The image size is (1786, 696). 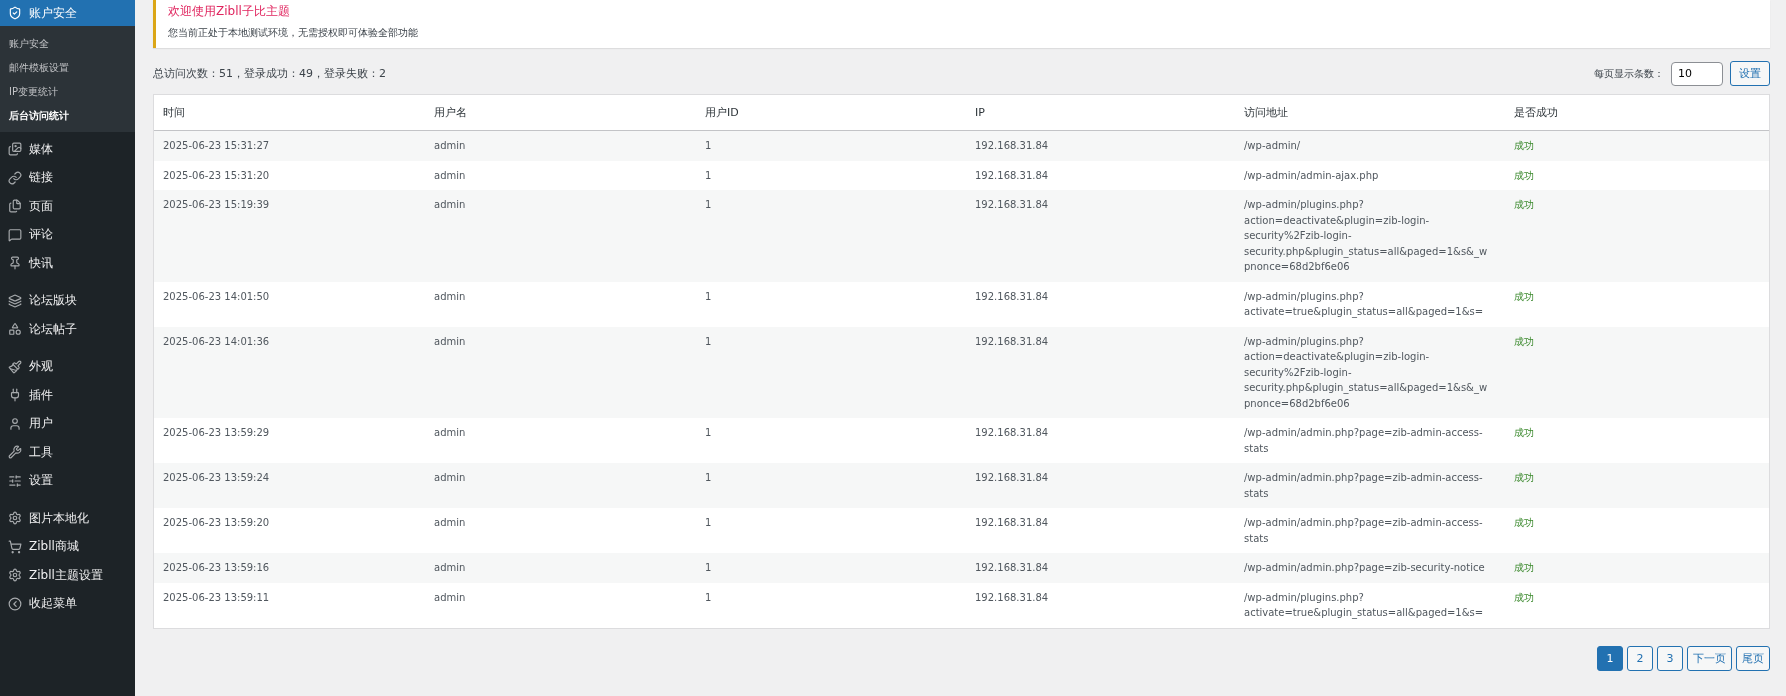 I want to click on sidebar-item: 论坛帖子, so click(x=67, y=329).